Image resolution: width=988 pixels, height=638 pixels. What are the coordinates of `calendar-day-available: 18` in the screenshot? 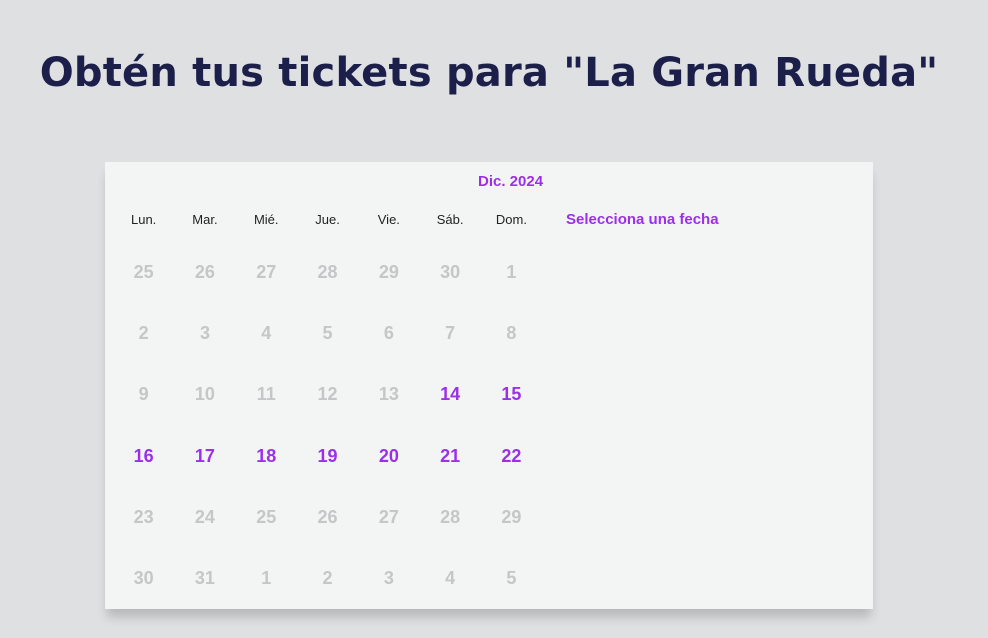 It's located at (266, 456).